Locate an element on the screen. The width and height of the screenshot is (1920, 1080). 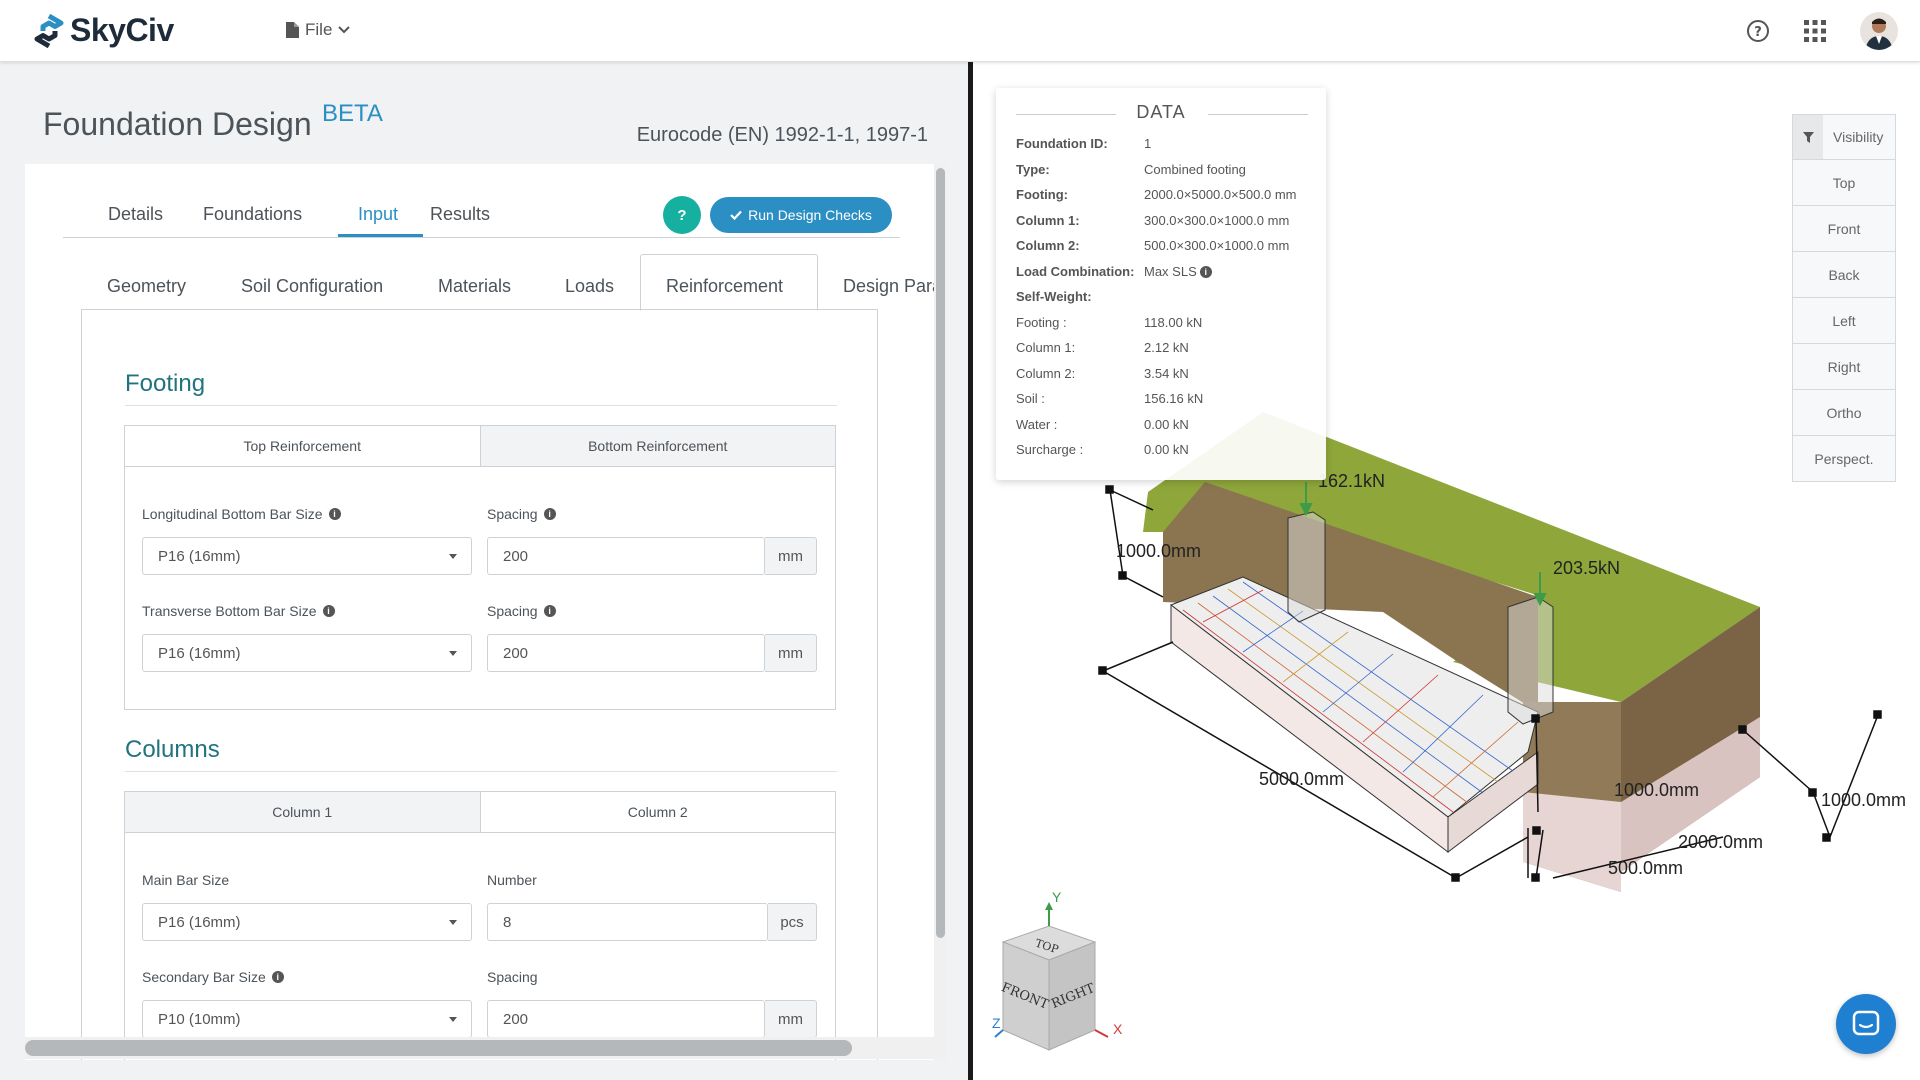
data-row: Load Combination: Max SLS i is located at coordinates (1114, 271).